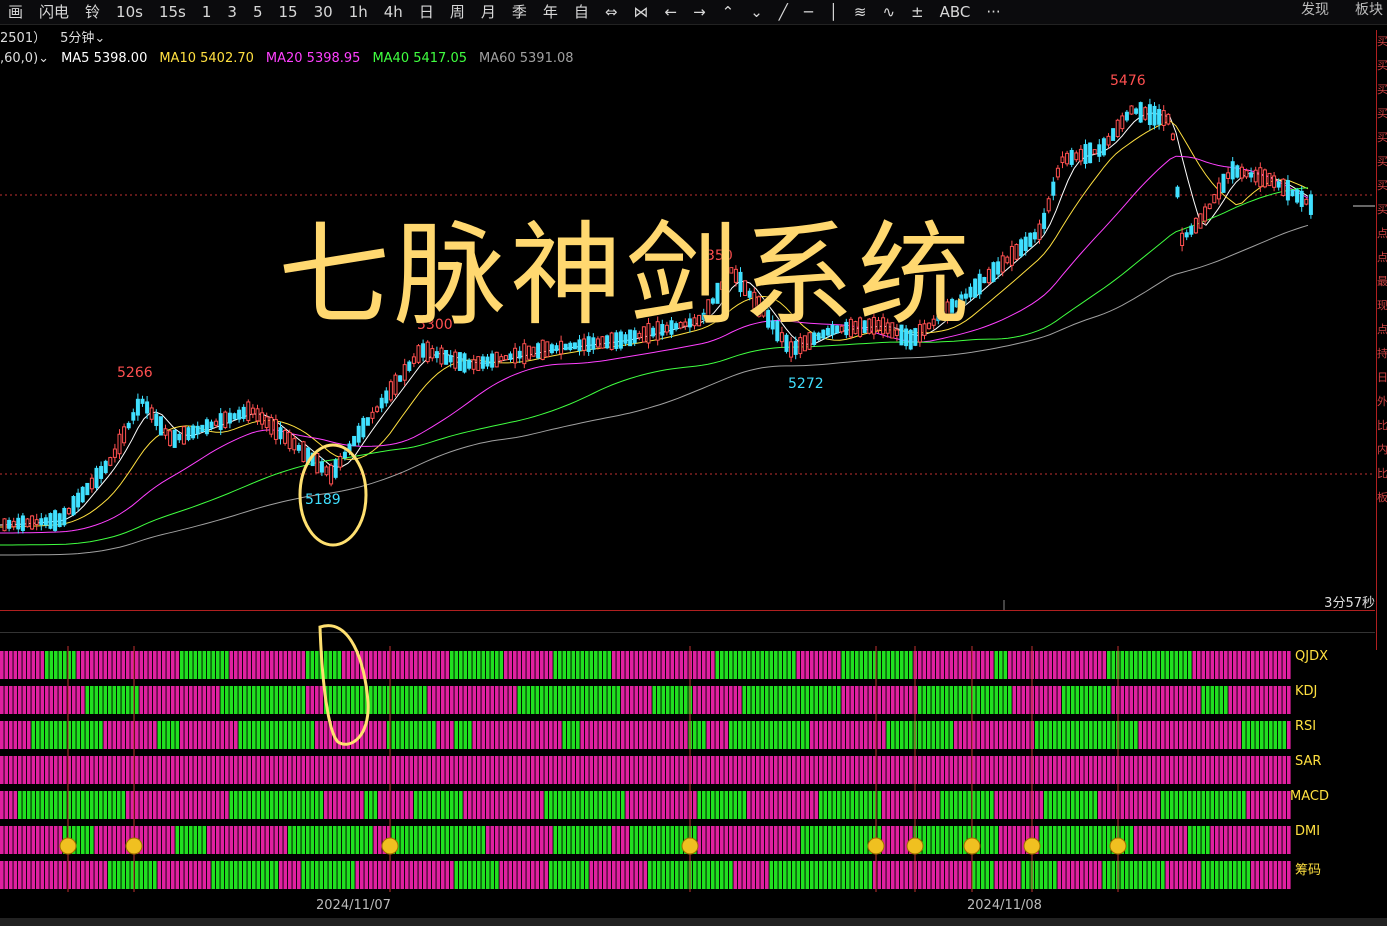 Image resolution: width=1387 pixels, height=926 pixels. What do you see at coordinates (808, 12) in the screenshot?
I see `toolbar-item-25: ─` at bounding box center [808, 12].